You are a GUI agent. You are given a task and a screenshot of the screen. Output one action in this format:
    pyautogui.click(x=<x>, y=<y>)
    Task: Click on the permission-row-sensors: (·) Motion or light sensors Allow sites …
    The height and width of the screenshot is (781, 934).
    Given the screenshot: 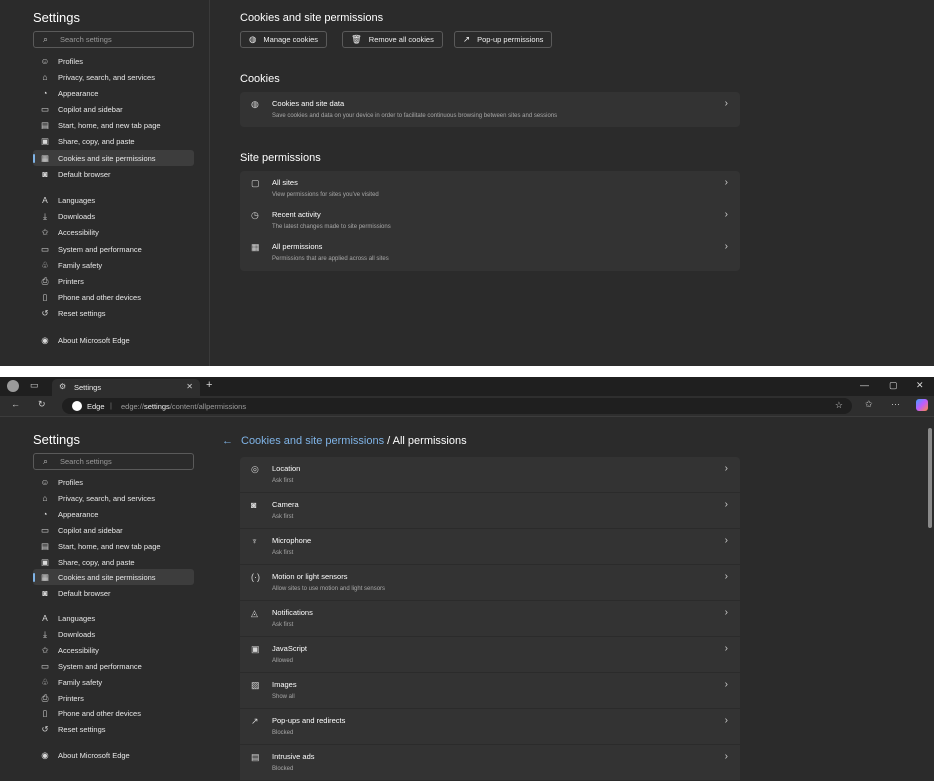 What is the action you would take?
    pyautogui.click(x=490, y=582)
    